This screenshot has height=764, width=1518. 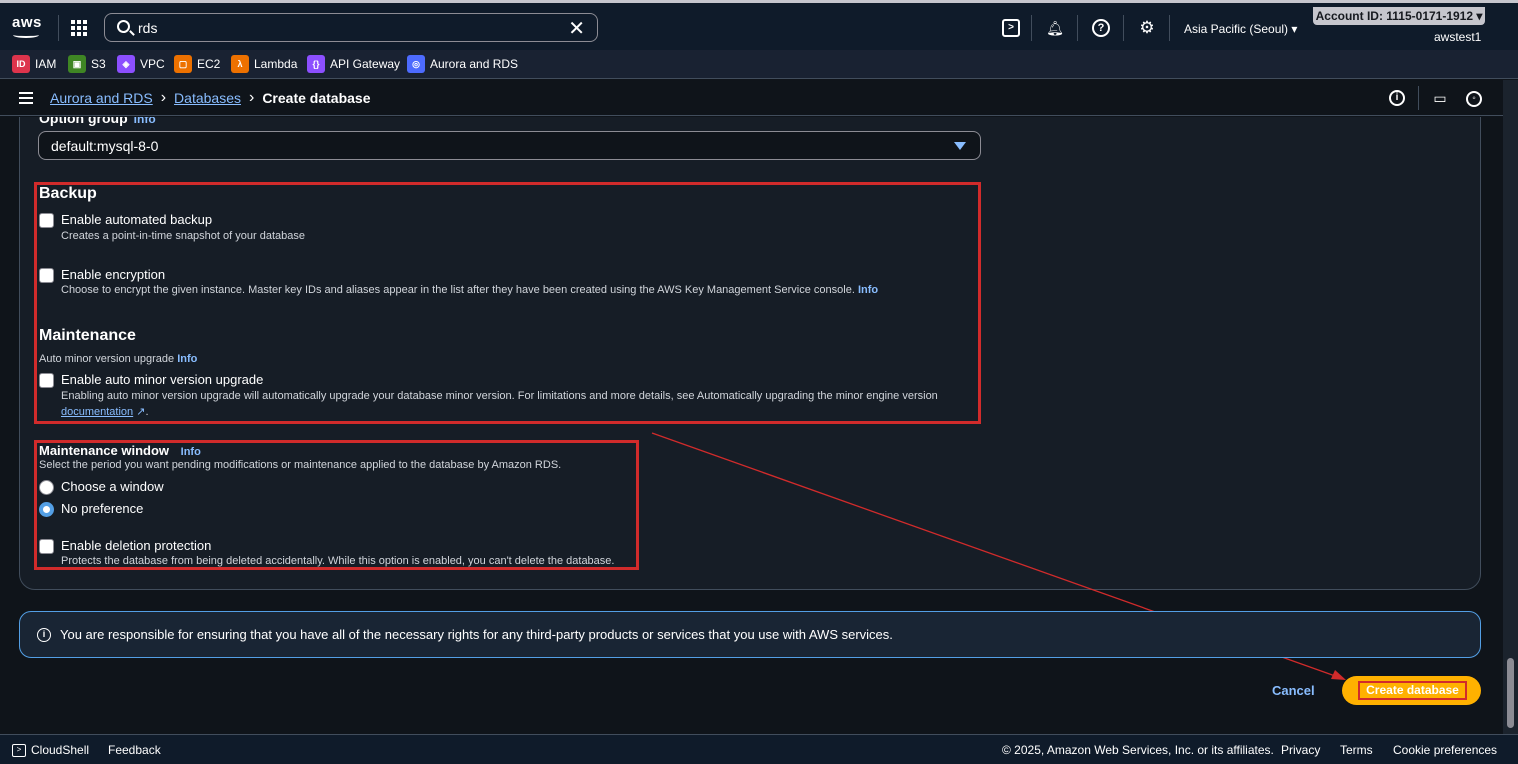 I want to click on encryption-checkbox, so click(x=46, y=275).